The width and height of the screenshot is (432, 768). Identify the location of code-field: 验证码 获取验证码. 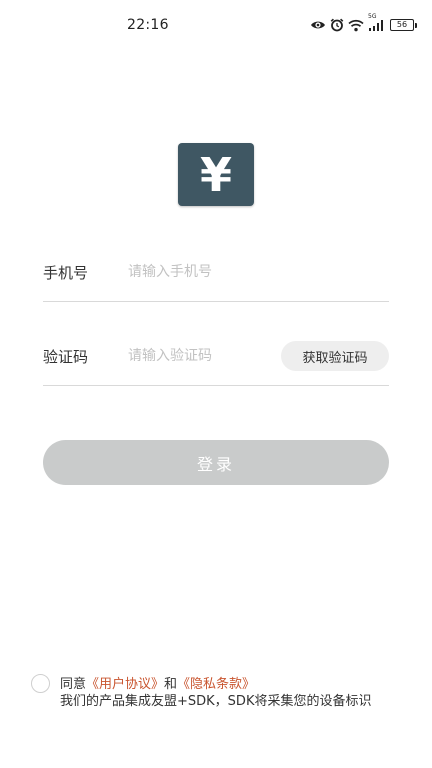
(216, 351).